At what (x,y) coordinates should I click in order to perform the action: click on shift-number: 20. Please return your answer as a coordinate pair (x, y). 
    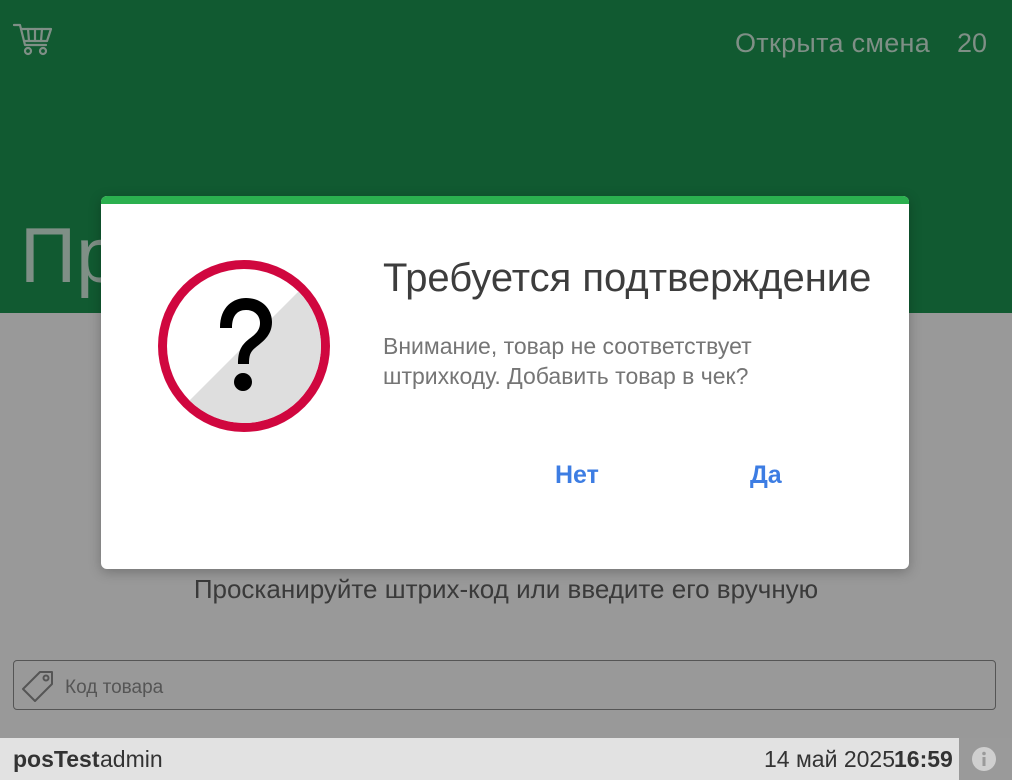
    Looking at the image, I should click on (972, 43).